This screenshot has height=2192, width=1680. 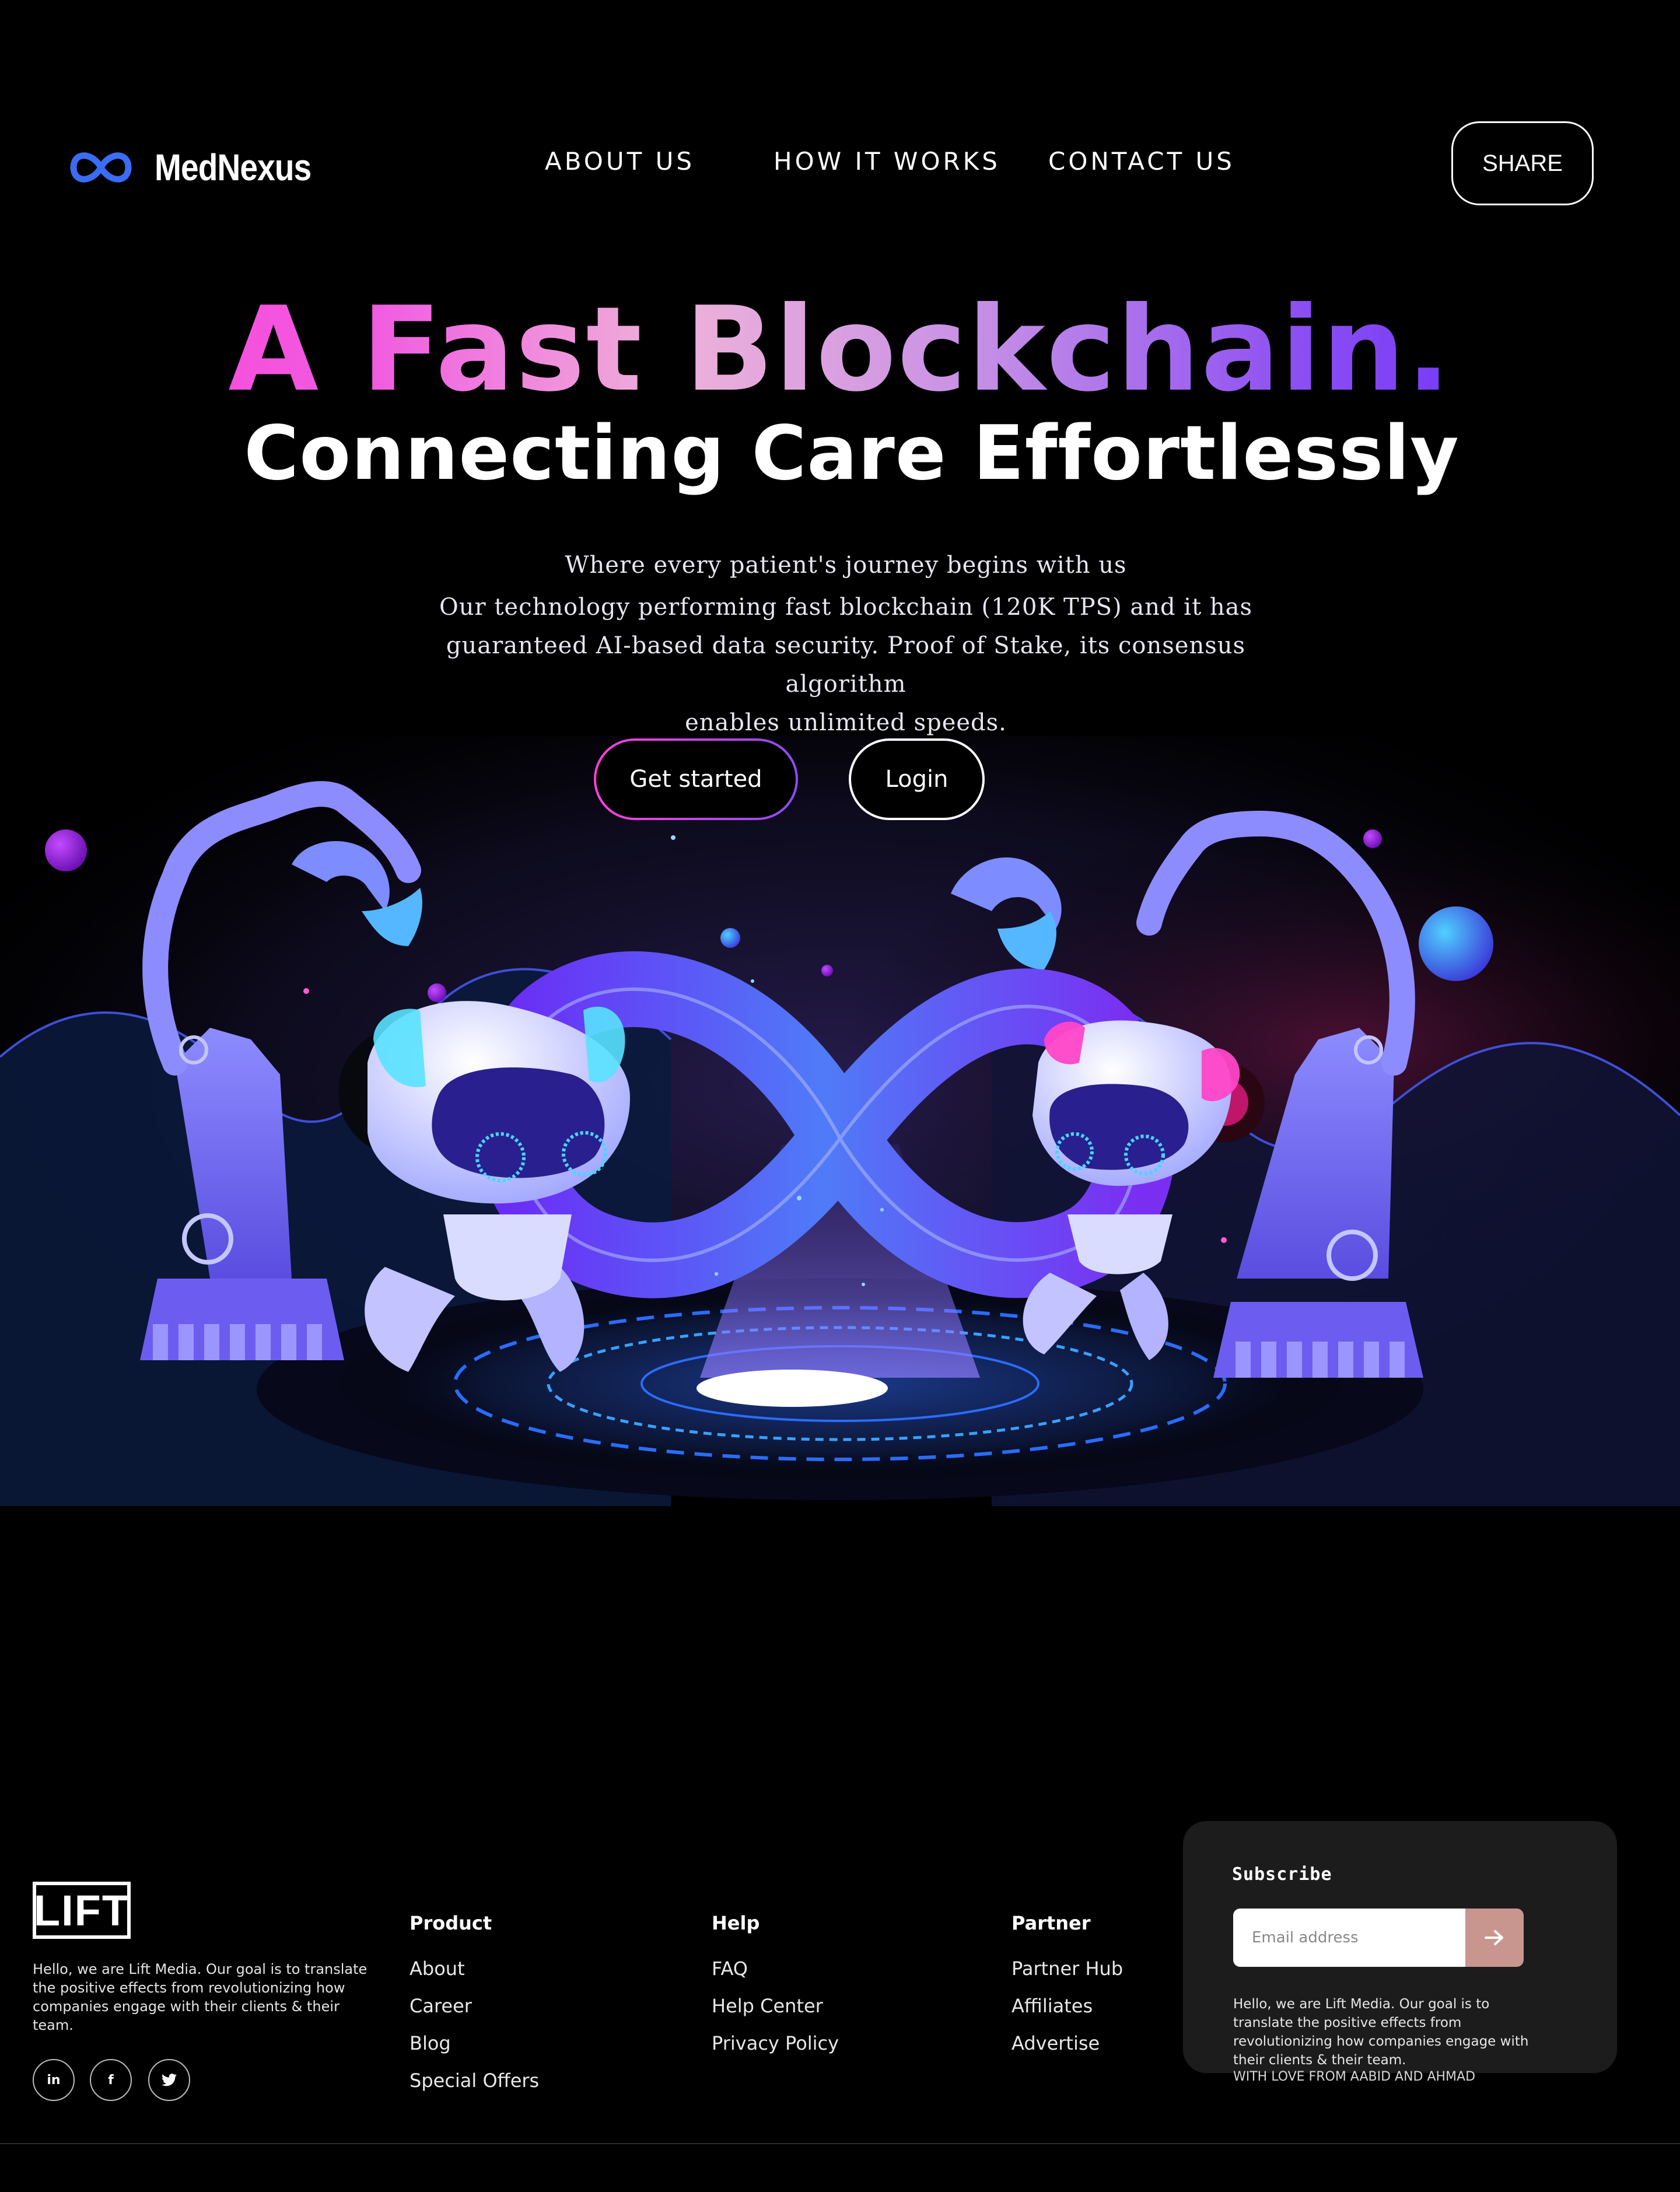 What do you see at coordinates (101, 167) in the screenshot?
I see `infinity-logo-icon` at bounding box center [101, 167].